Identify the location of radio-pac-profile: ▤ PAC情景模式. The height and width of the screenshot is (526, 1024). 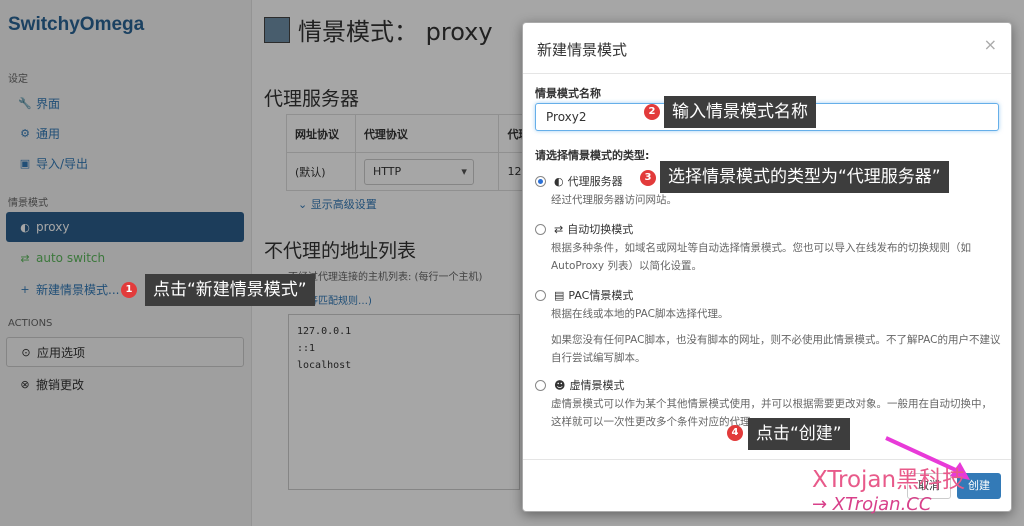
(584, 295).